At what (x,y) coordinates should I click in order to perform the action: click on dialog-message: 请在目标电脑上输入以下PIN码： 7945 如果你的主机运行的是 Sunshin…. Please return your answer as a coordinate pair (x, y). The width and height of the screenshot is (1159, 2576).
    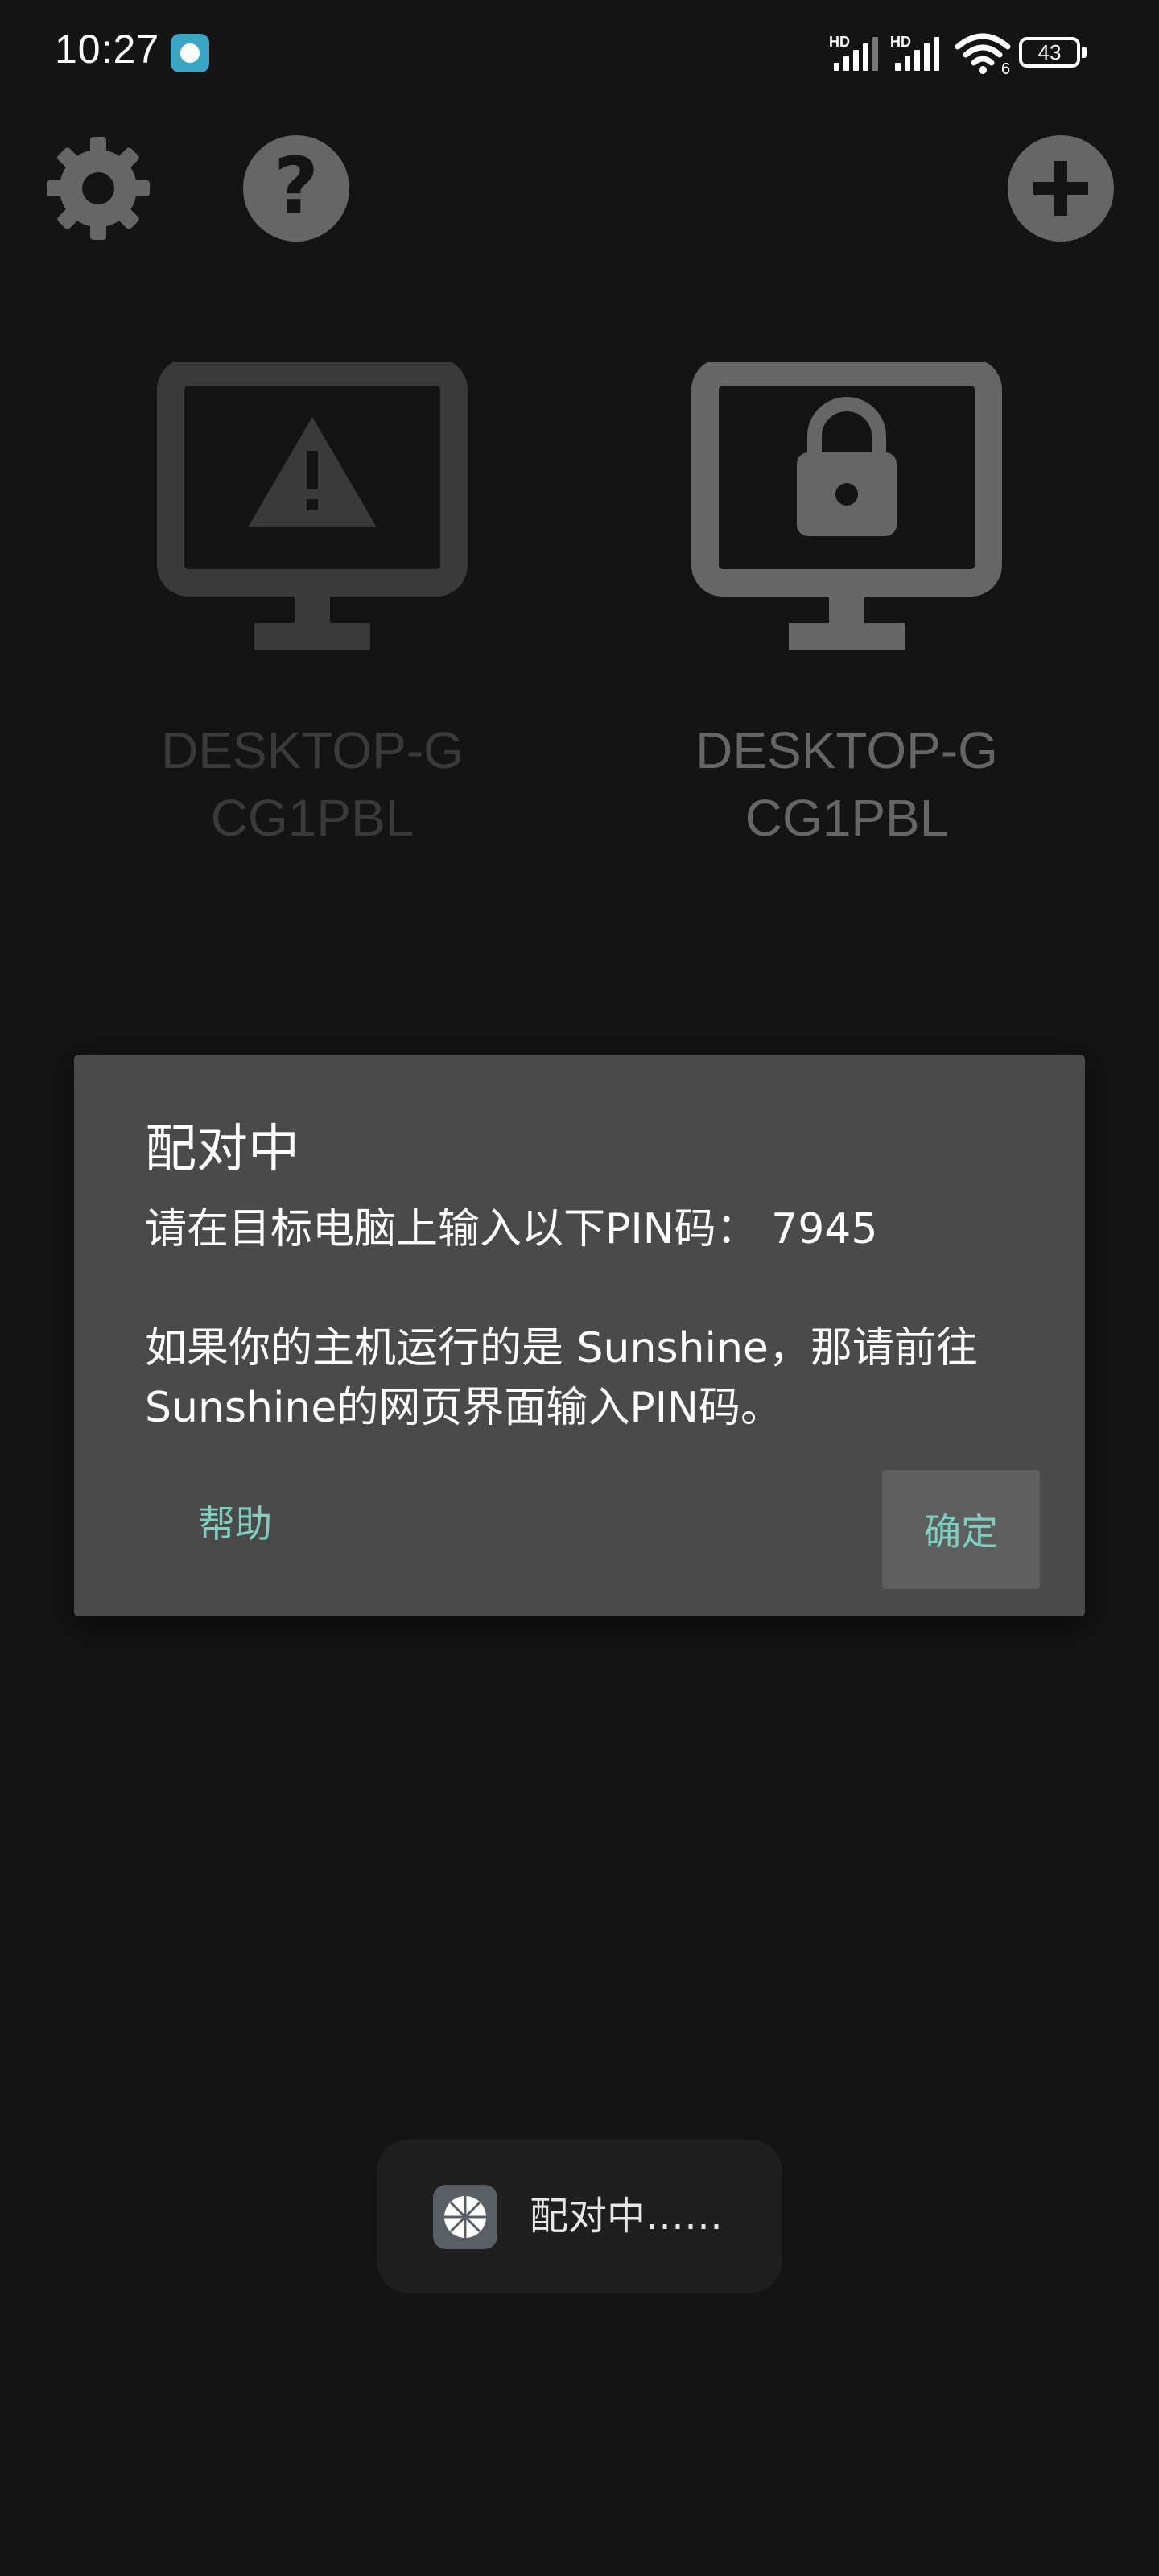
    Looking at the image, I should click on (561, 1318).